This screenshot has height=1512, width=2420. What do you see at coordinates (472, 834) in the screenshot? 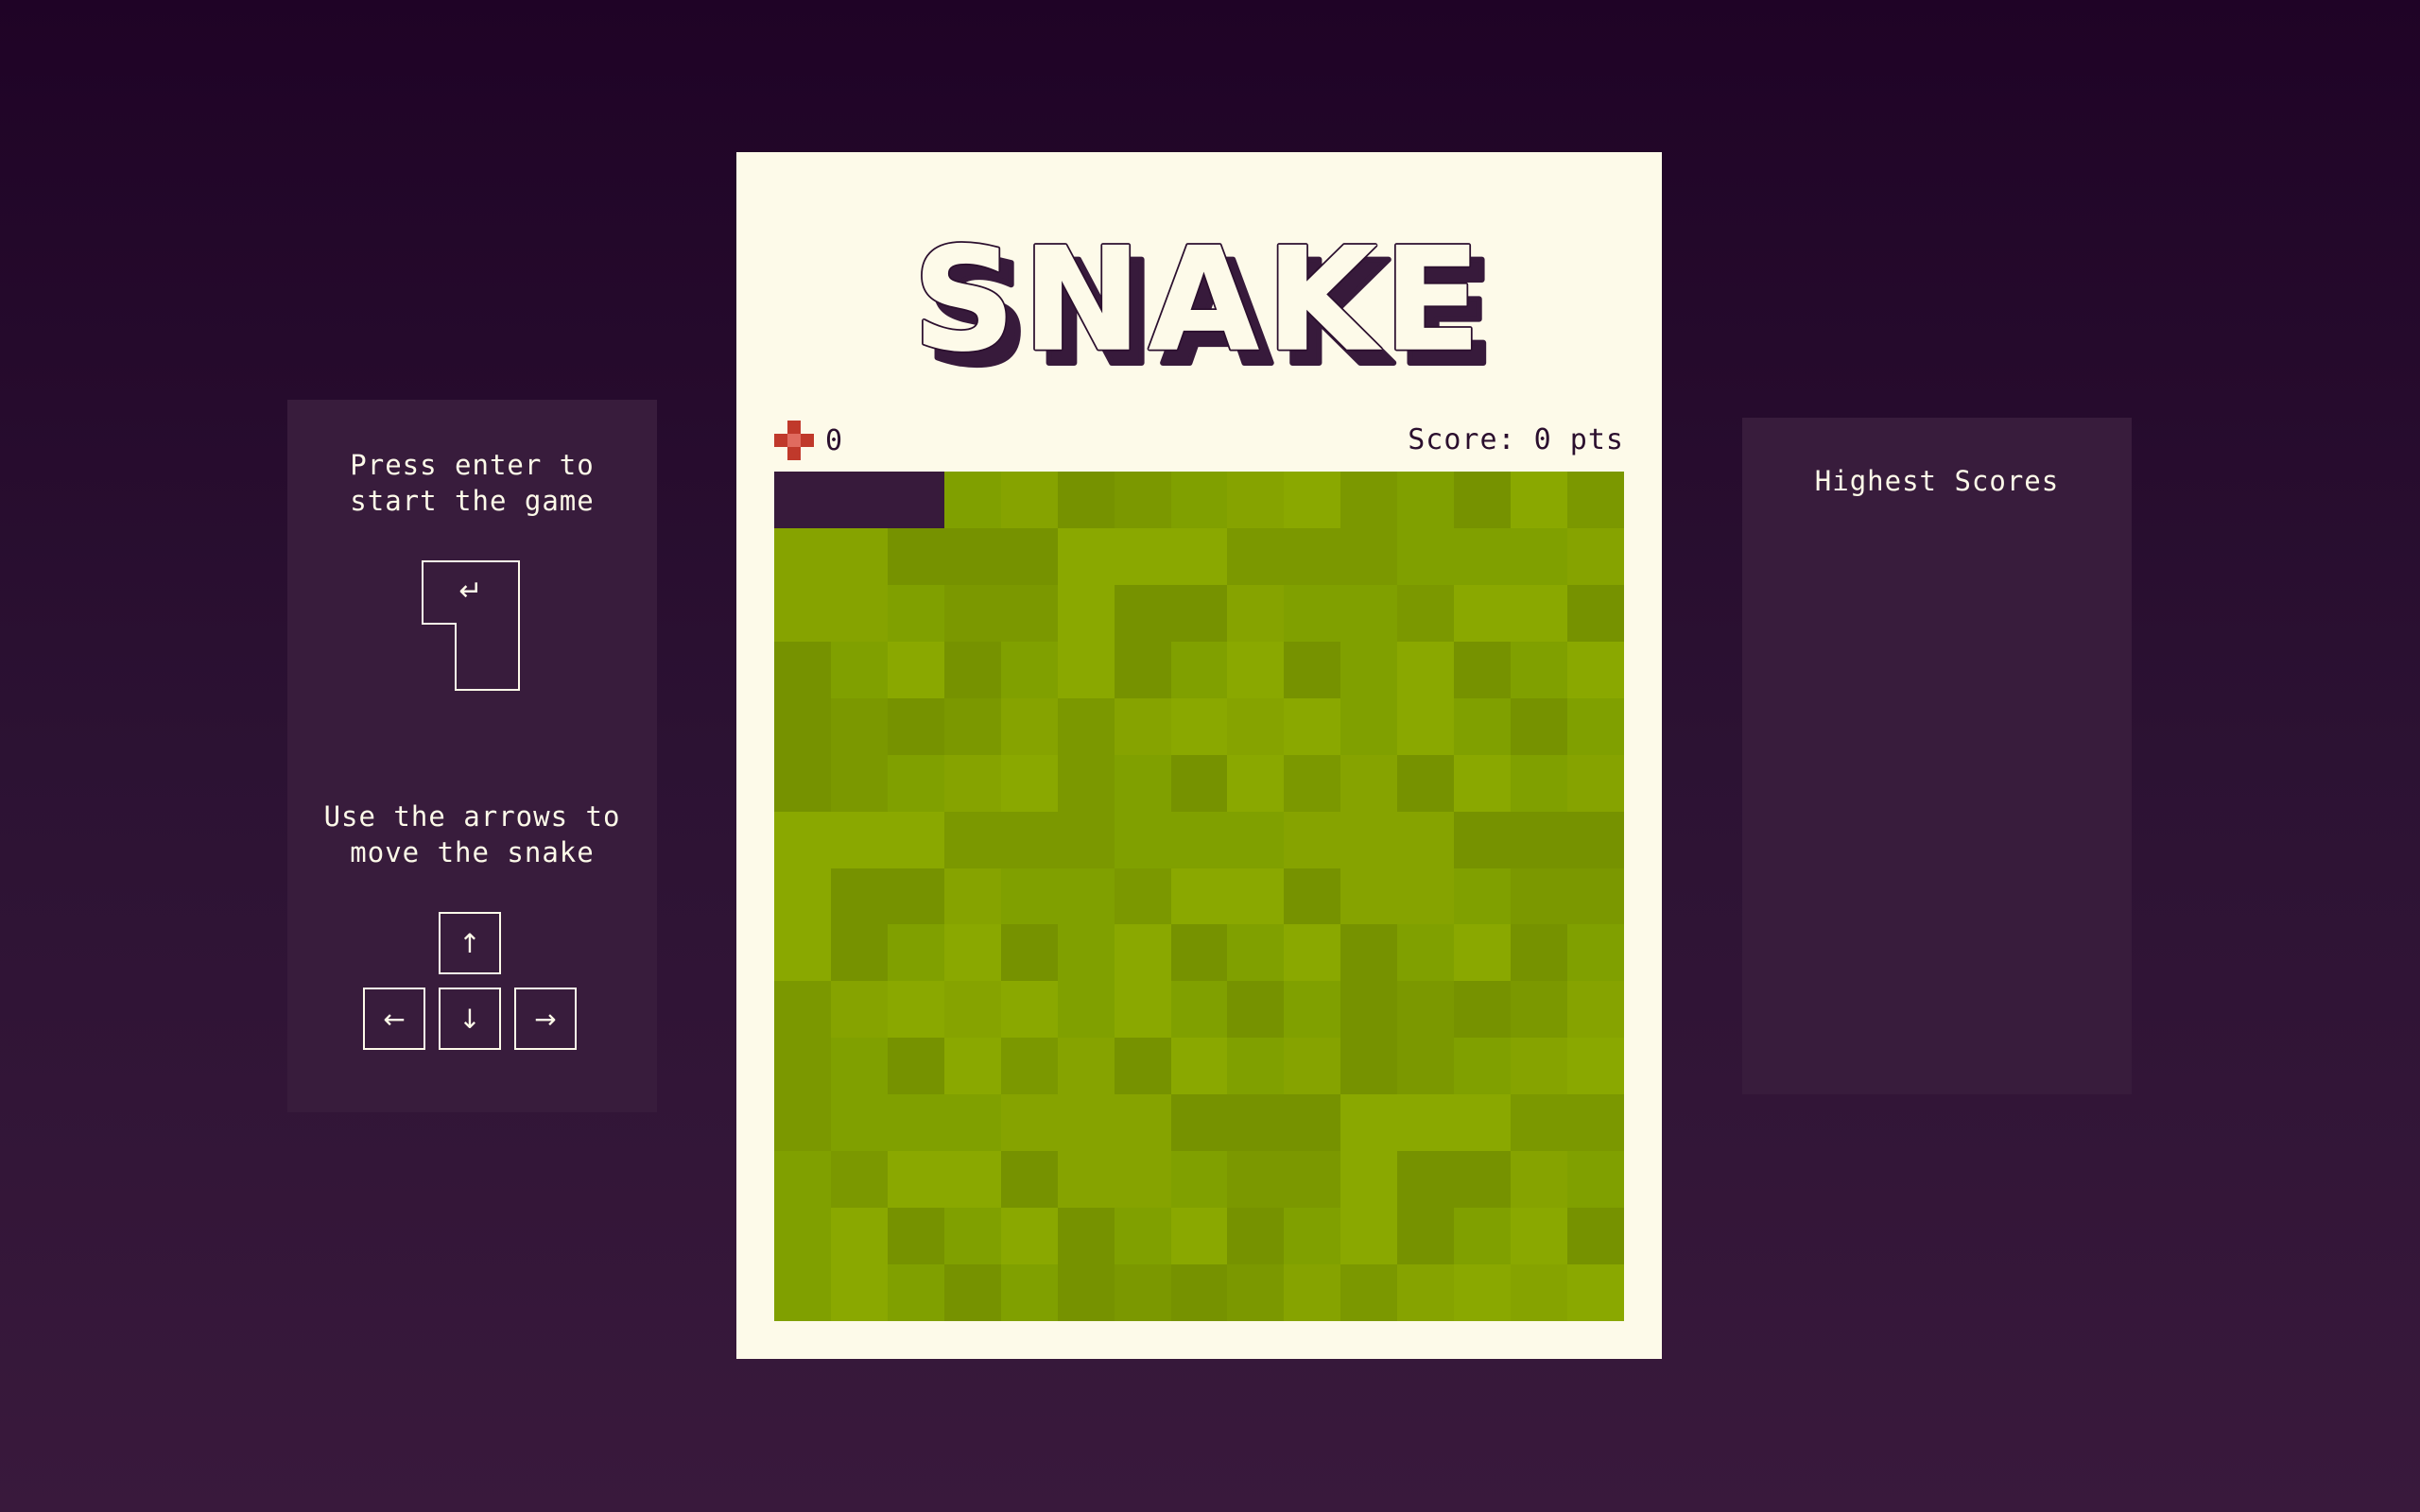
I see `arrows-instruction-text: Use the arrows to move the snake` at bounding box center [472, 834].